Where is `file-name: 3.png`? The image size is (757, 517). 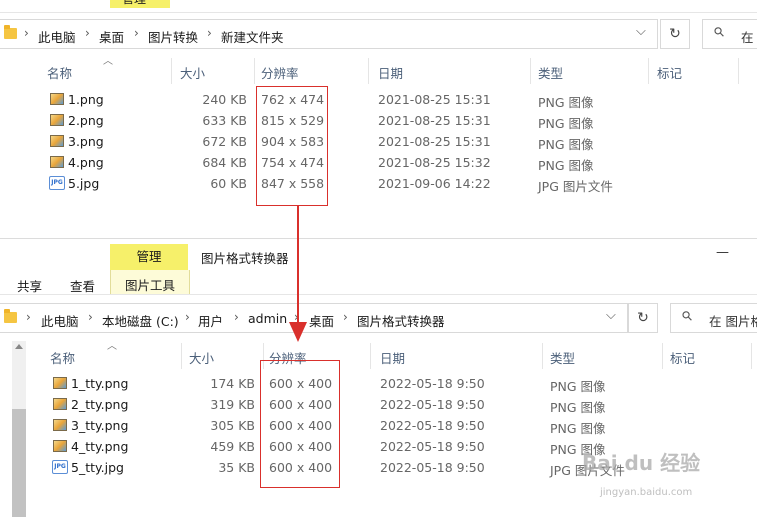 file-name: 3.png is located at coordinates (86, 141).